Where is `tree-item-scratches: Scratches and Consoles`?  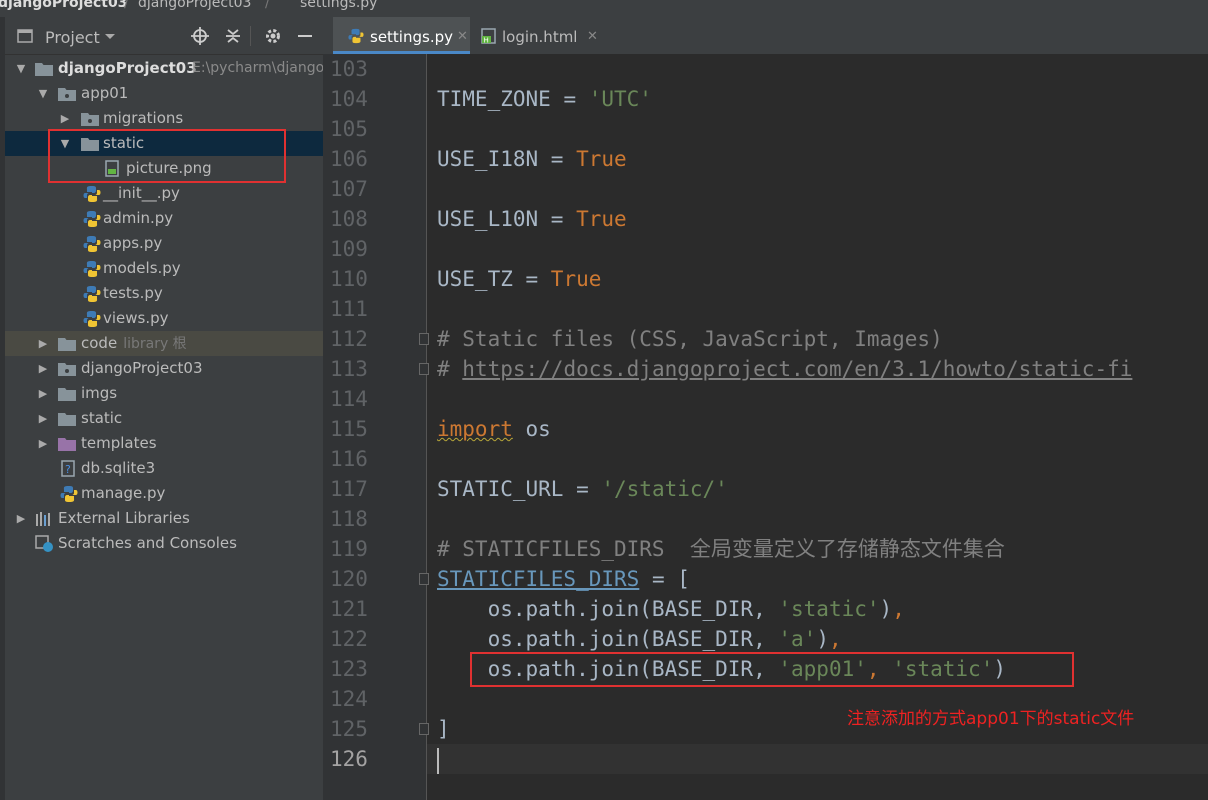 tree-item-scratches: Scratches and Consoles is located at coordinates (164, 543).